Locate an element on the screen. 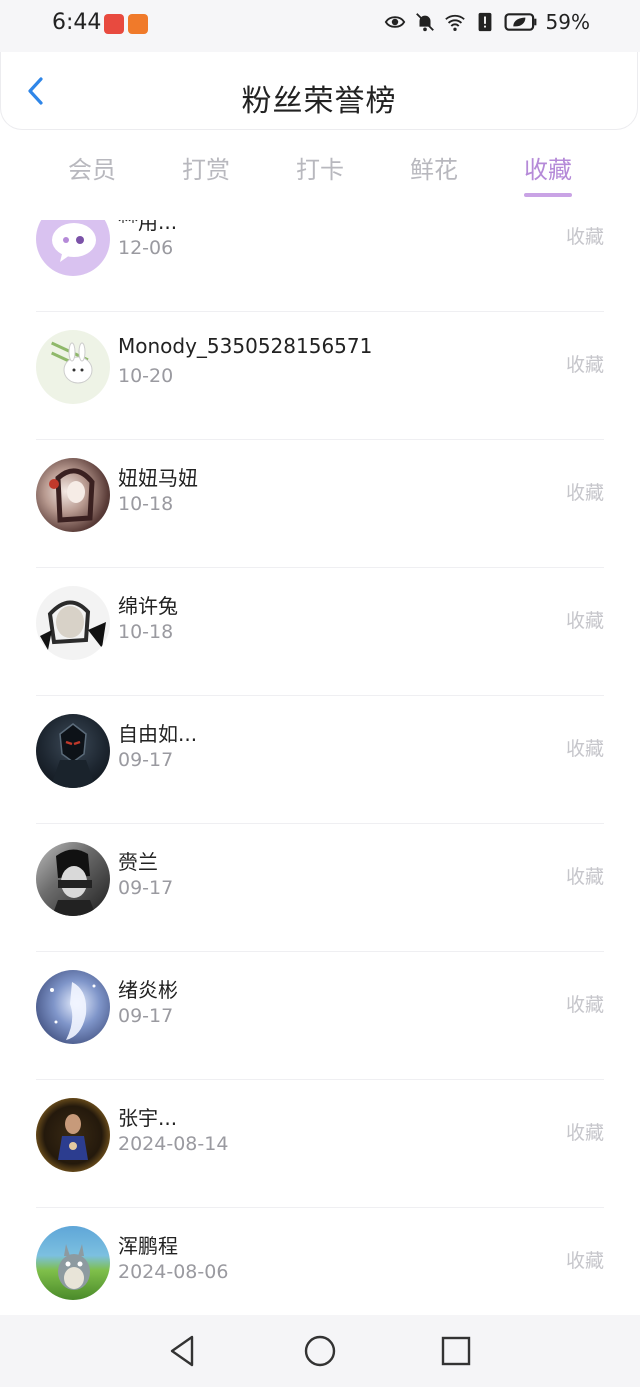 This screenshot has height=1387, width=640. system-nav-bar is located at coordinates (320, 1351).